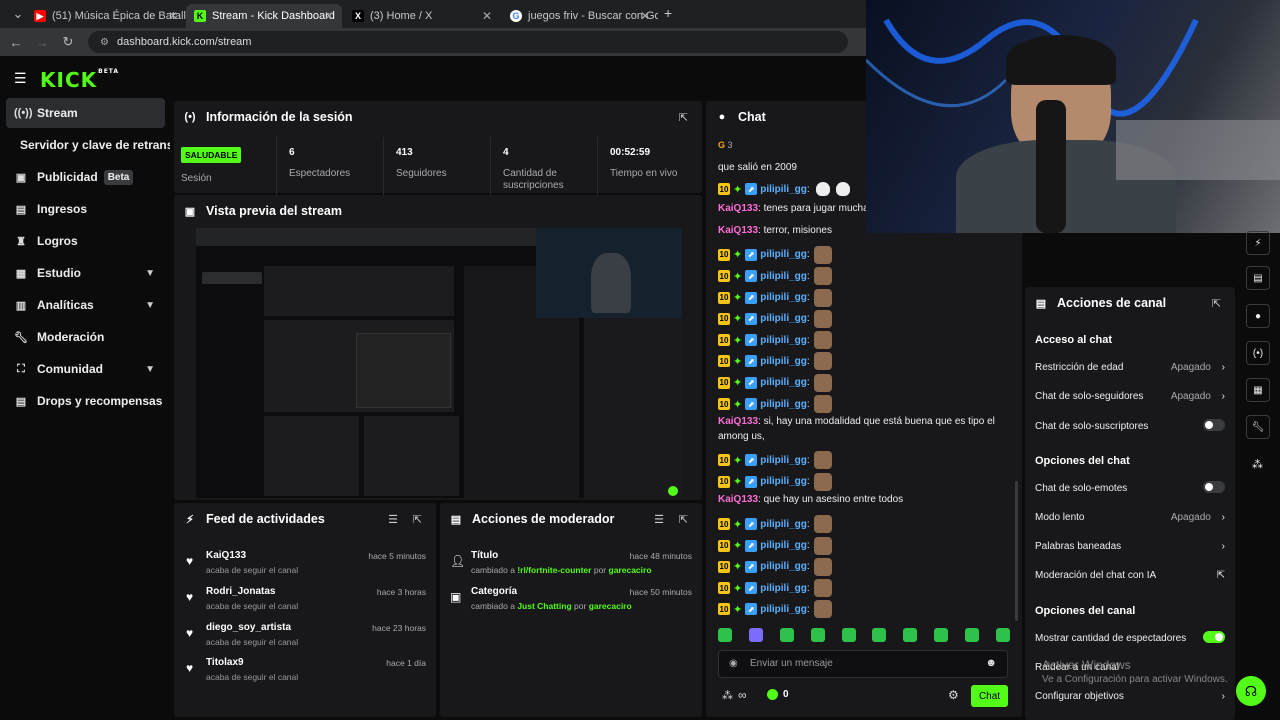 This screenshot has width=1280, height=720. I want to click on pinned-count: G 3, so click(725, 145).